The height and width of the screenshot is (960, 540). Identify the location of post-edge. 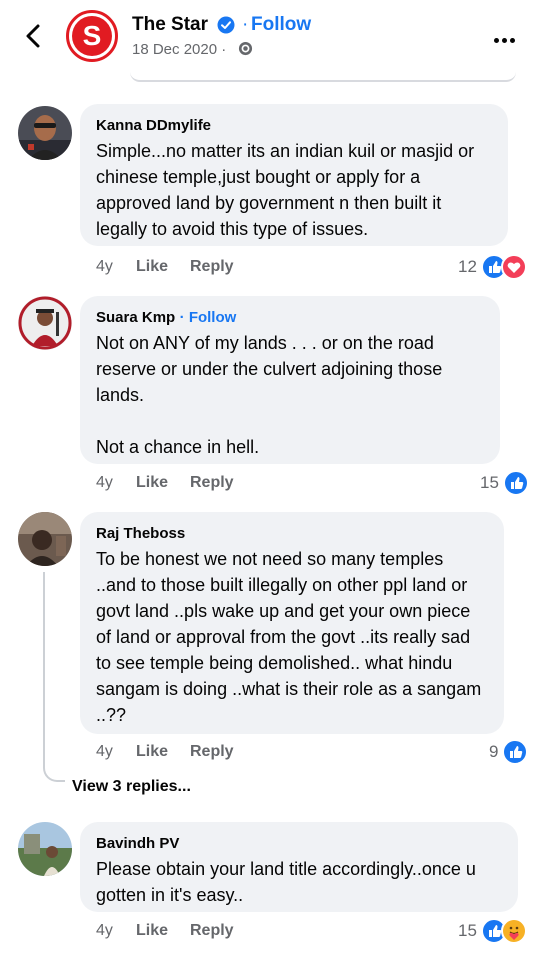
(323, 76).